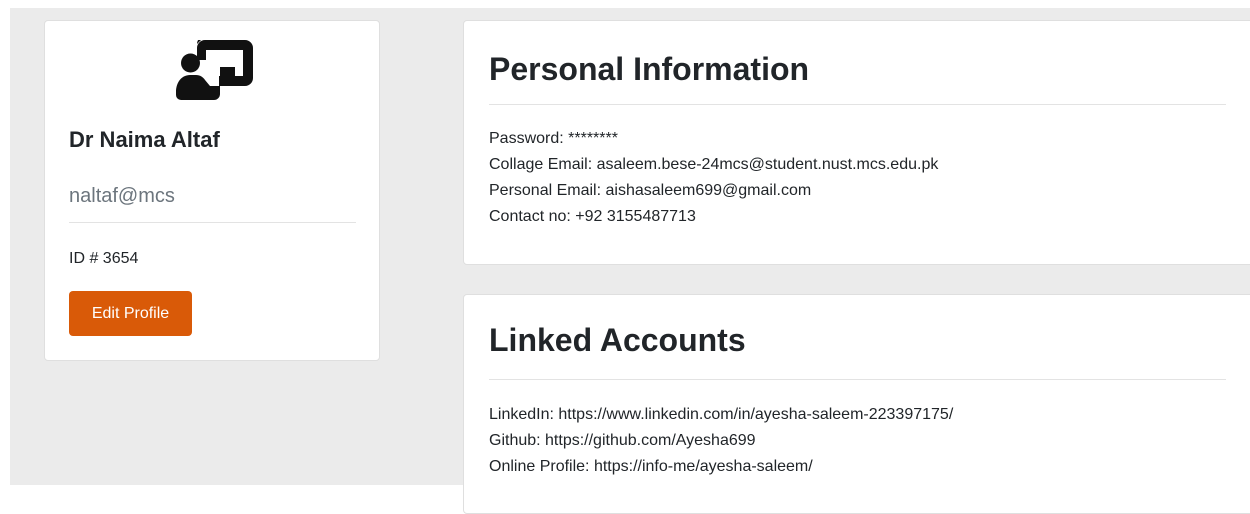  What do you see at coordinates (857, 104) in the screenshot?
I see `personal-information-divider` at bounding box center [857, 104].